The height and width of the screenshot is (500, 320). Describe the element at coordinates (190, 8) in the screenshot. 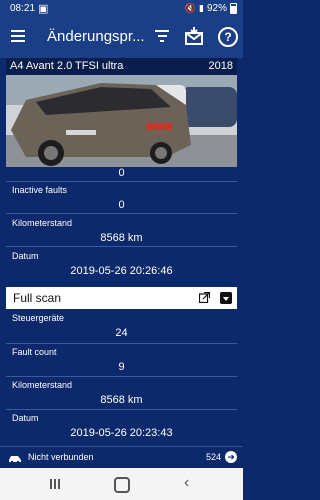

I see `mute-icon: 🔇` at that location.